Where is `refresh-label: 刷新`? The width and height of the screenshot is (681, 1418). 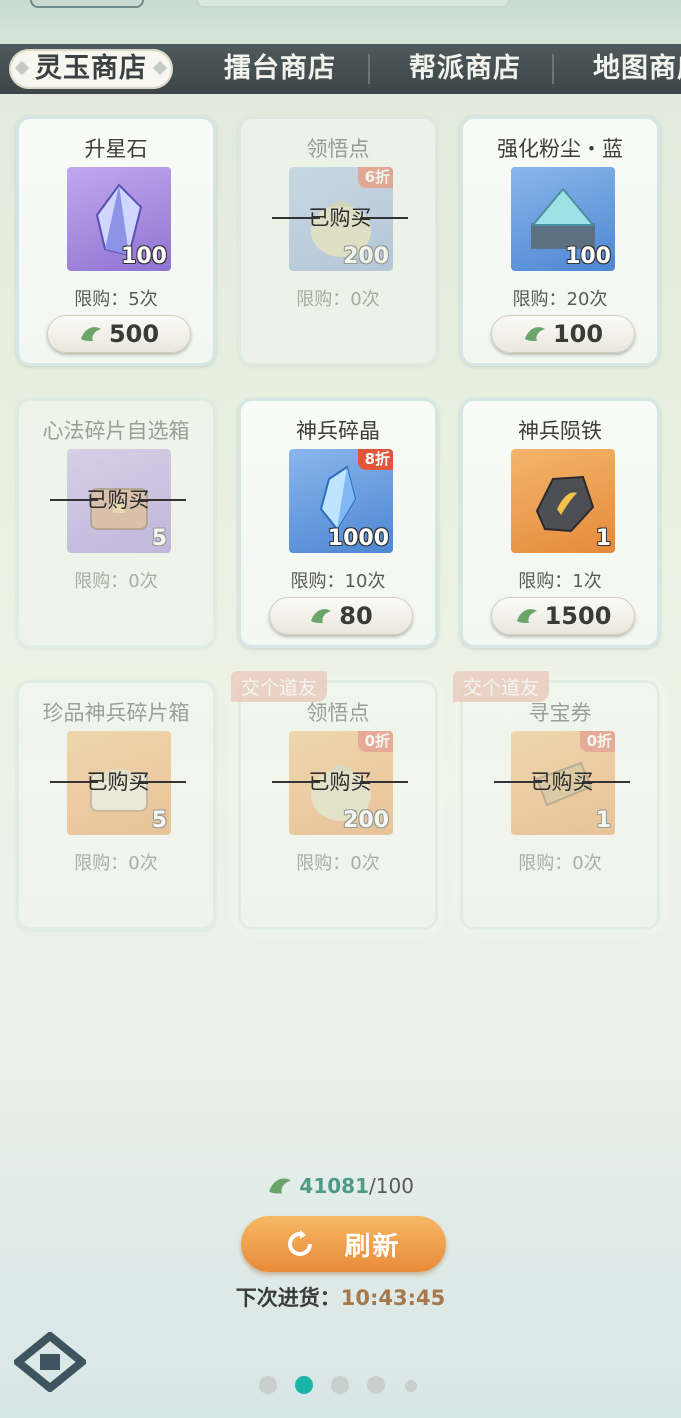 refresh-label: 刷新 is located at coordinates (372, 1246).